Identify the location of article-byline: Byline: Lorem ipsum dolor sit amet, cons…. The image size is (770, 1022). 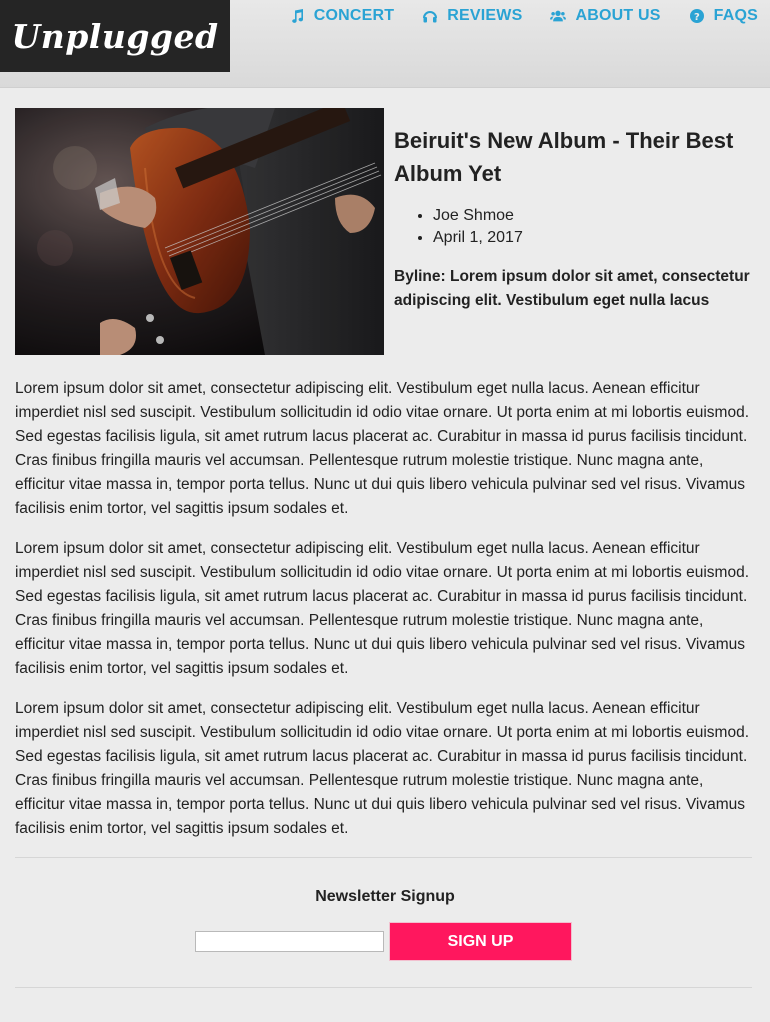
(572, 288).